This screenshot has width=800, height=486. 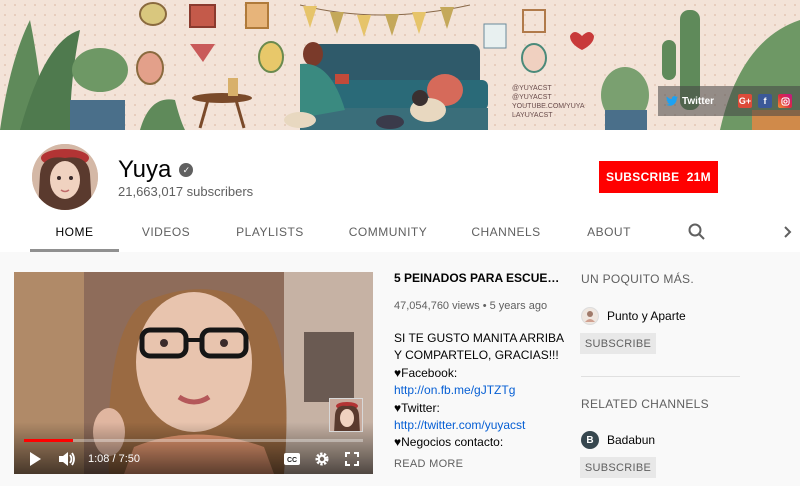 What do you see at coordinates (449, 442) in the screenshot?
I see `description-text: ♥Negocios contacto:` at bounding box center [449, 442].